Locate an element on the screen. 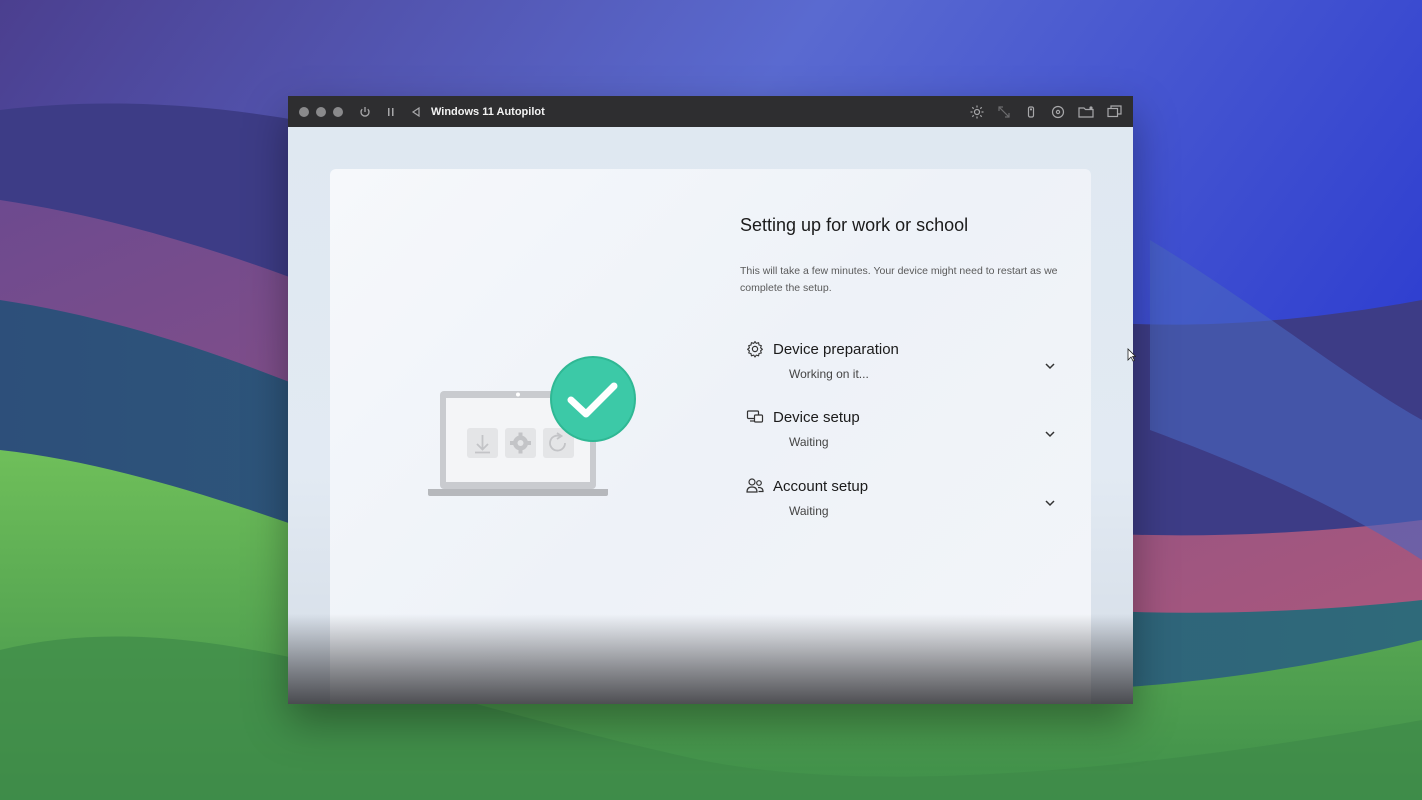 The width and height of the screenshot is (1422, 800). step-name: Device preparation is located at coordinates (836, 349).